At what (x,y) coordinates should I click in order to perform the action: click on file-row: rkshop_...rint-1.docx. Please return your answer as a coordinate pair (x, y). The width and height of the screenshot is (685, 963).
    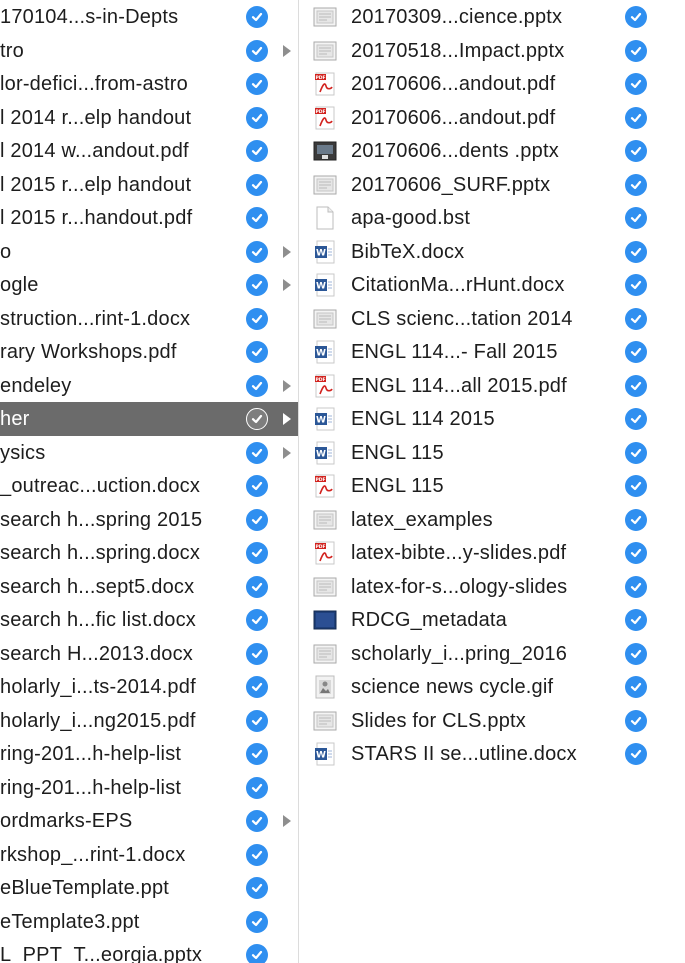
    Looking at the image, I should click on (149, 855).